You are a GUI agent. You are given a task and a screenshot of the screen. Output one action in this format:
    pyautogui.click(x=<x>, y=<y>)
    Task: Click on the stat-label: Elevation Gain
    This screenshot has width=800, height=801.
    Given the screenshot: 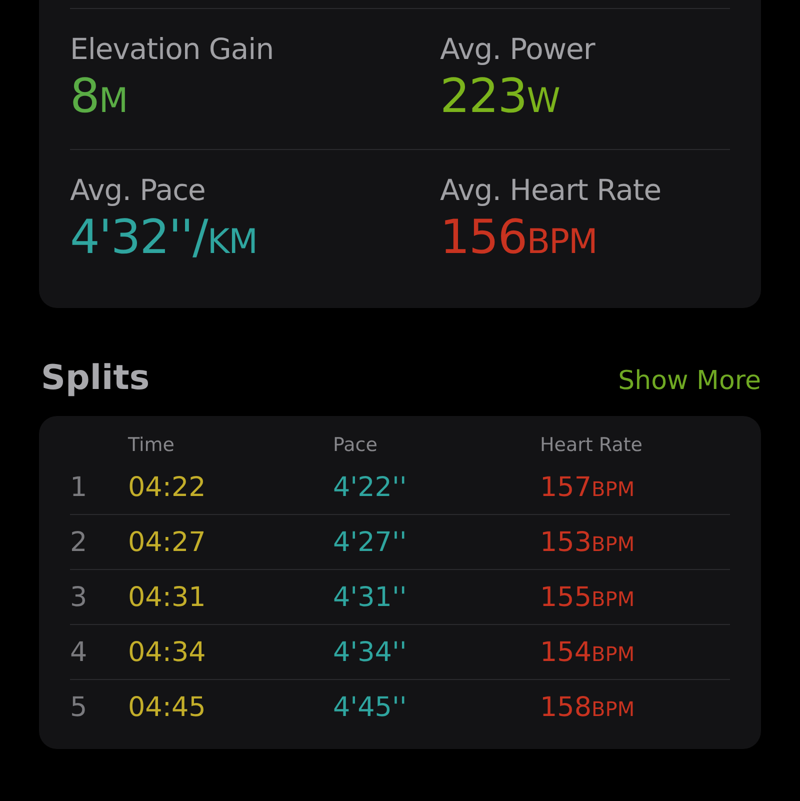 What is the action you would take?
    pyautogui.click(x=172, y=49)
    